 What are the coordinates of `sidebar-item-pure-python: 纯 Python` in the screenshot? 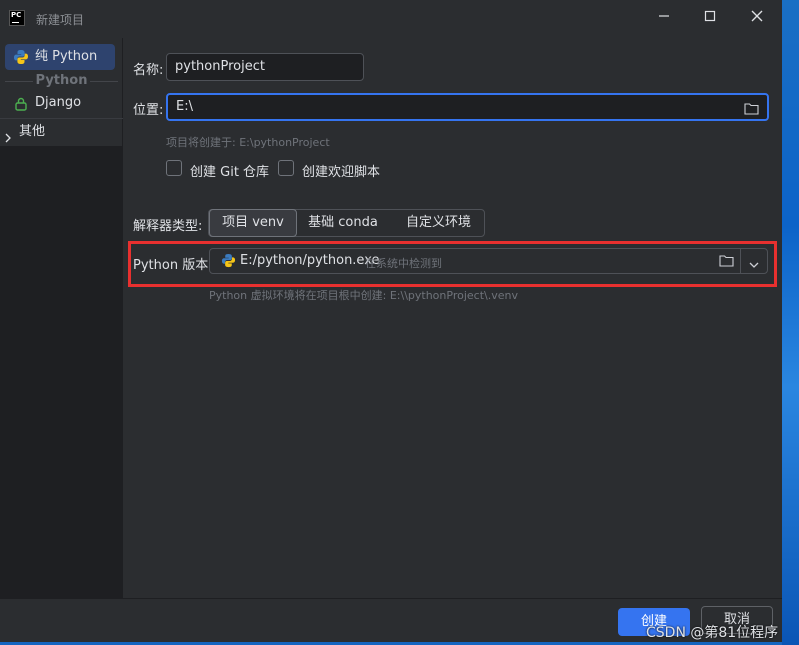 It's located at (60, 57).